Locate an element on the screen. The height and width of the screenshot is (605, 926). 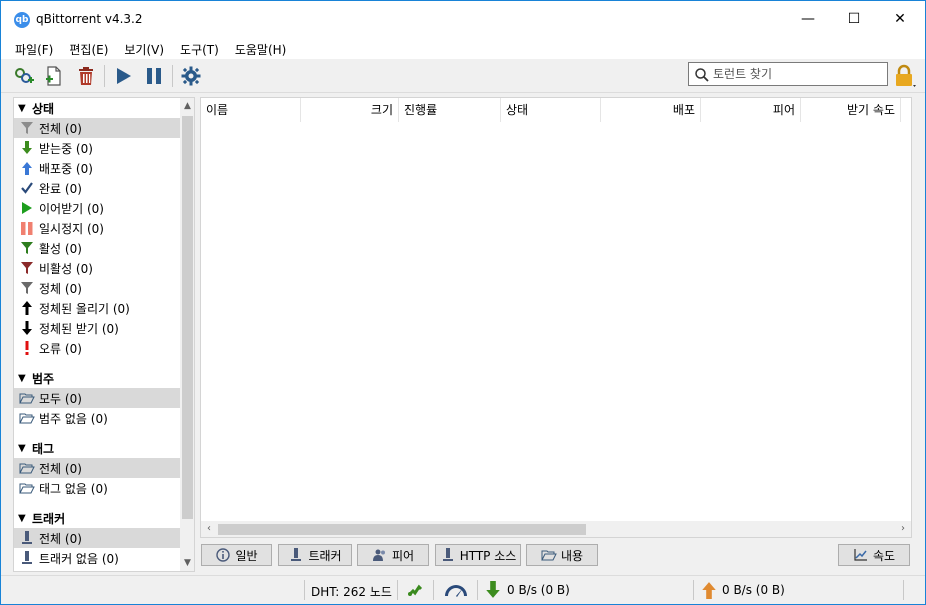
check-icon is located at coordinates (27, 188).